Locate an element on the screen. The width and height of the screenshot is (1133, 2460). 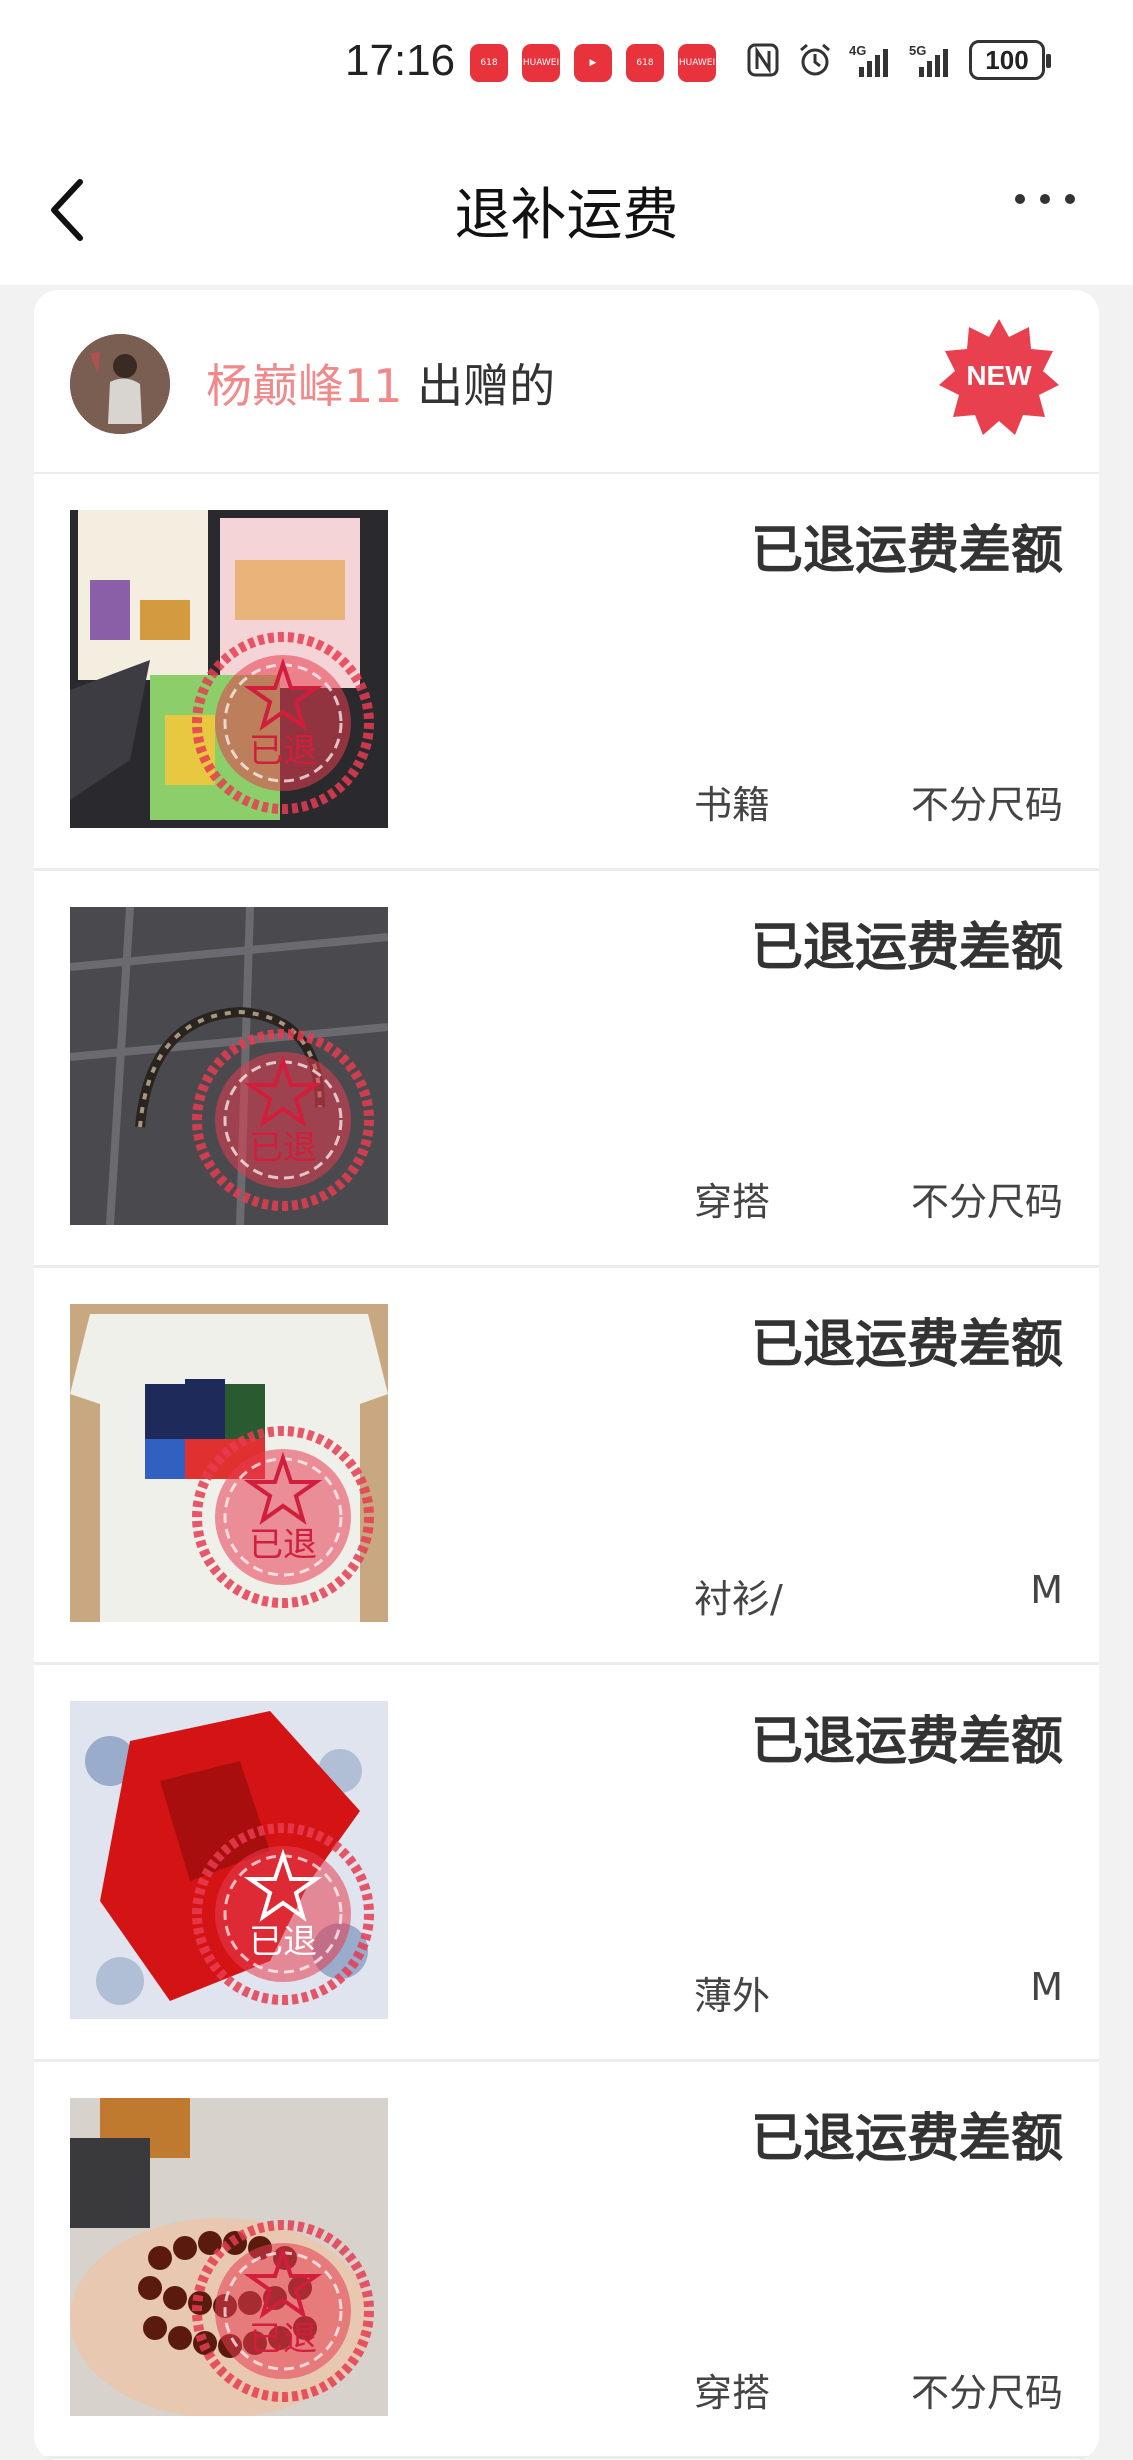
item-thumbnail-headband: 已退 is located at coordinates (229, 1066).